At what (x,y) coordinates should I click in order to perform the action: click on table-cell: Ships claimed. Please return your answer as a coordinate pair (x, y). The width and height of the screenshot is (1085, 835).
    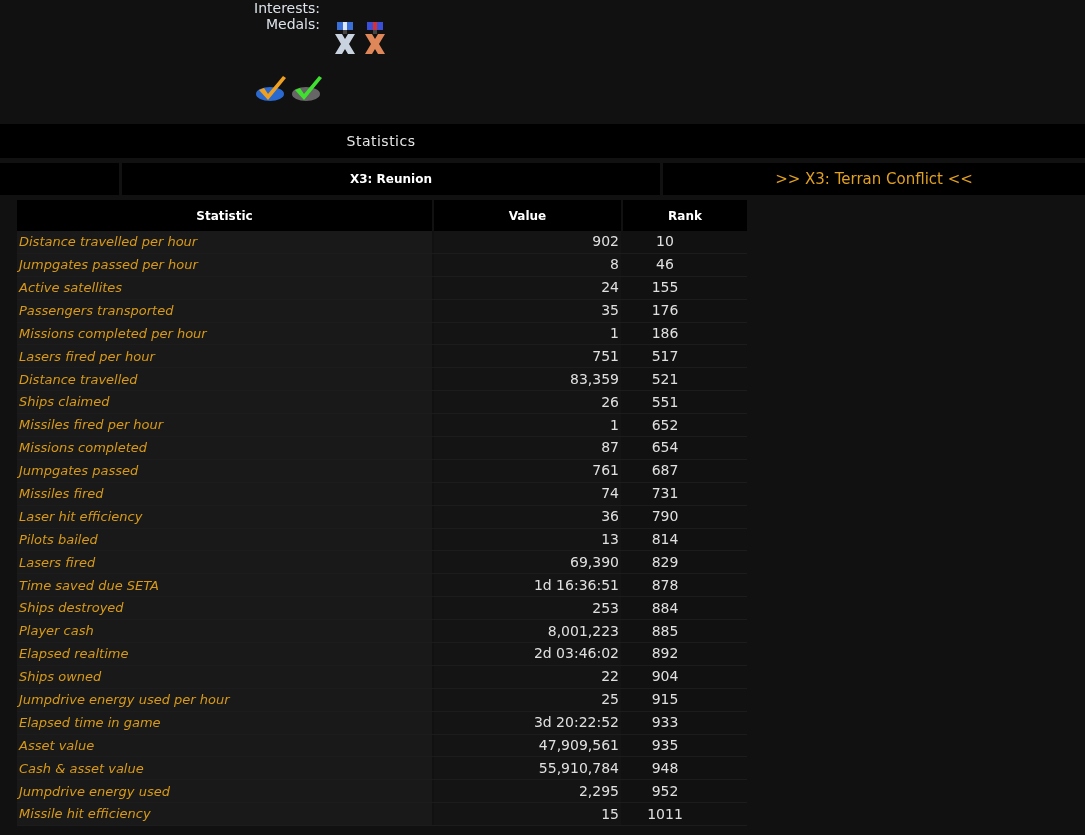
    Looking at the image, I should click on (224, 402).